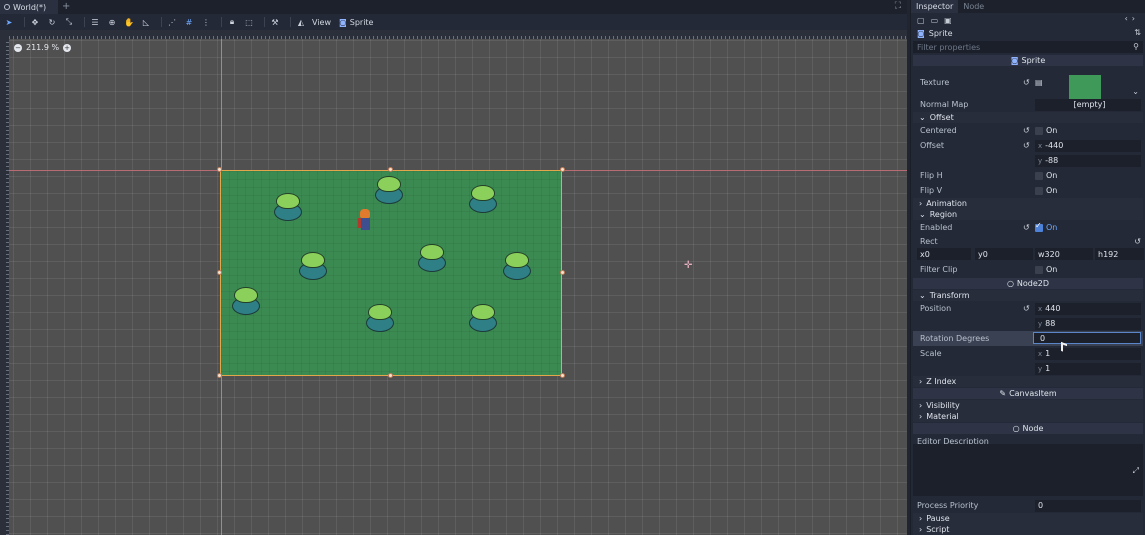 This screenshot has height=535, width=1145. Describe the element at coordinates (1028, 295) in the screenshot. I see `group-transform: ⌄ Transform` at that location.